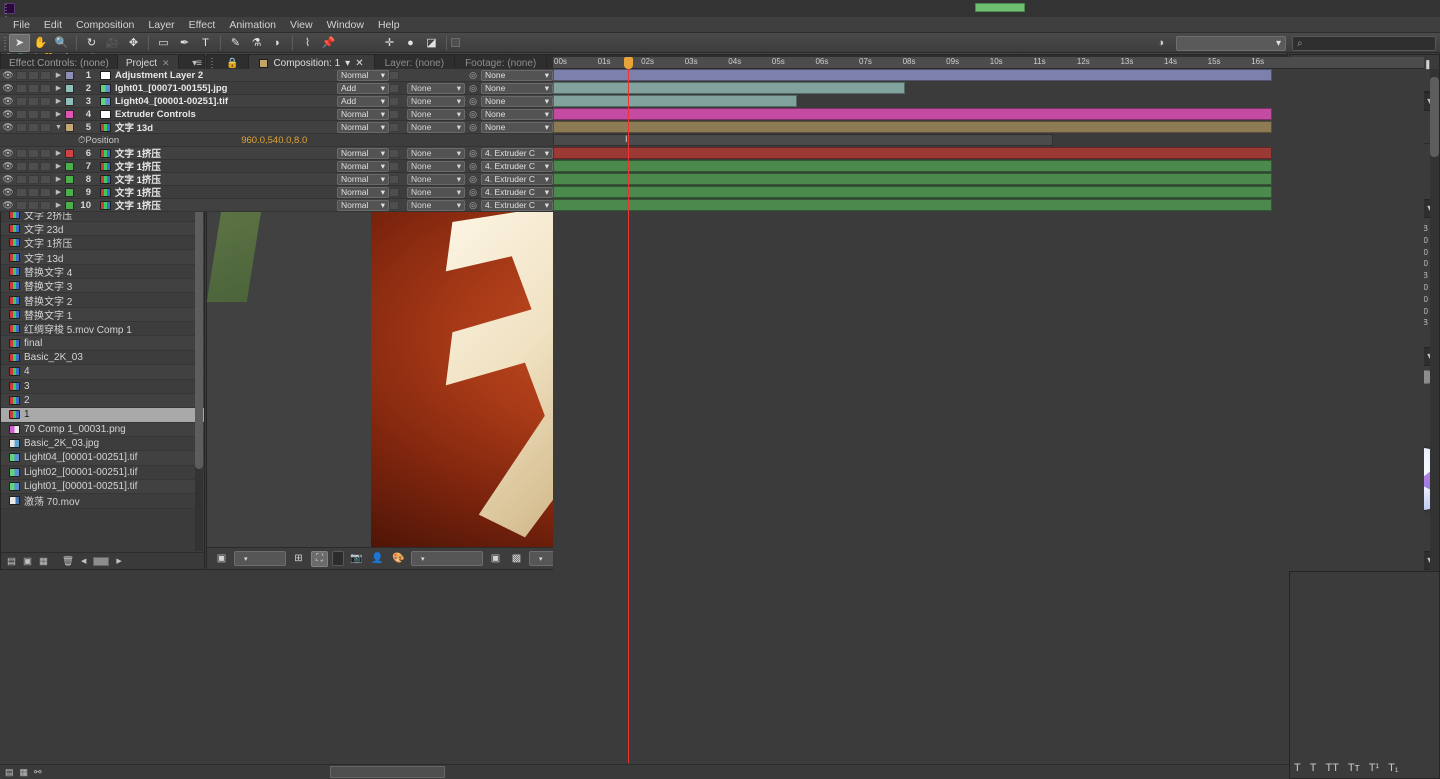 The height and width of the screenshot is (779, 1440). Describe the element at coordinates (1393, 768) in the screenshot. I see `subscript-icon: T₁` at that location.